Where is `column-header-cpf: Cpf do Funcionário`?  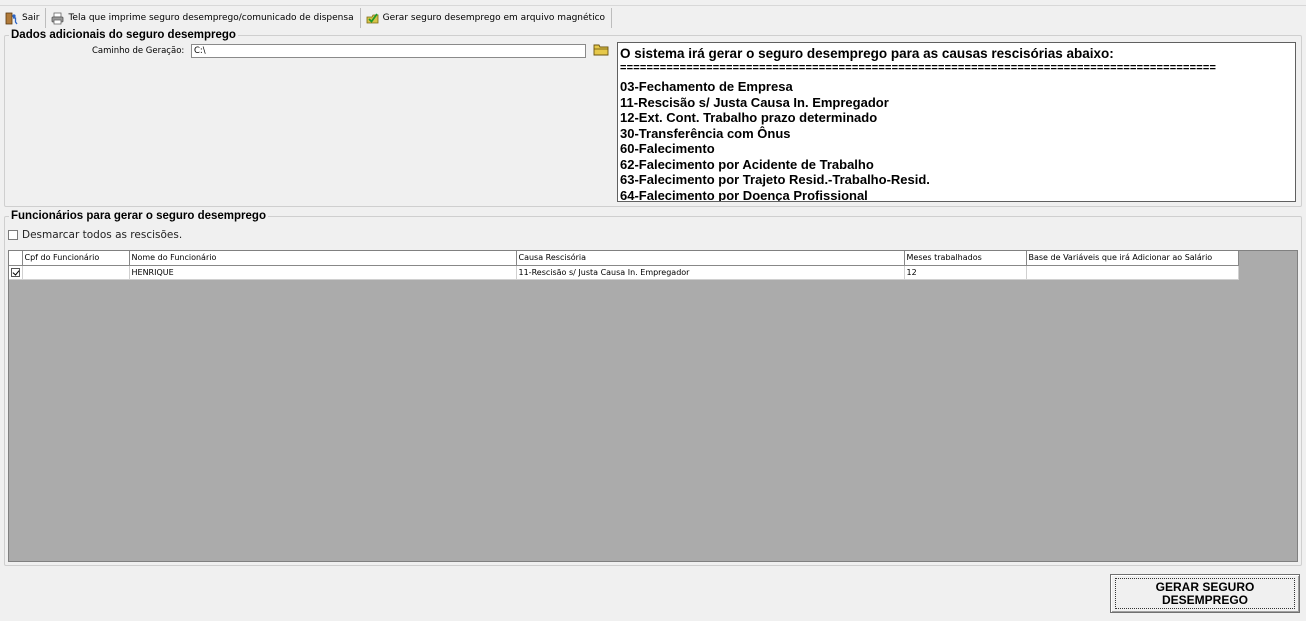 column-header-cpf: Cpf do Funcionário is located at coordinates (76, 258).